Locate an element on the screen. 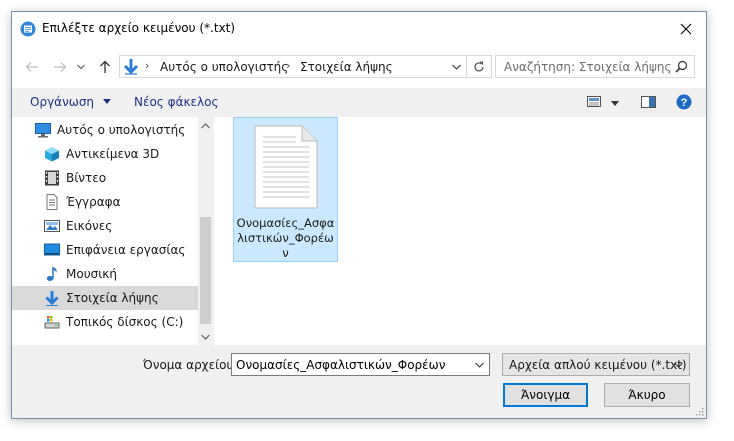 Image resolution: width=734 pixels, height=441 pixels. close-icon is located at coordinates (686, 29).